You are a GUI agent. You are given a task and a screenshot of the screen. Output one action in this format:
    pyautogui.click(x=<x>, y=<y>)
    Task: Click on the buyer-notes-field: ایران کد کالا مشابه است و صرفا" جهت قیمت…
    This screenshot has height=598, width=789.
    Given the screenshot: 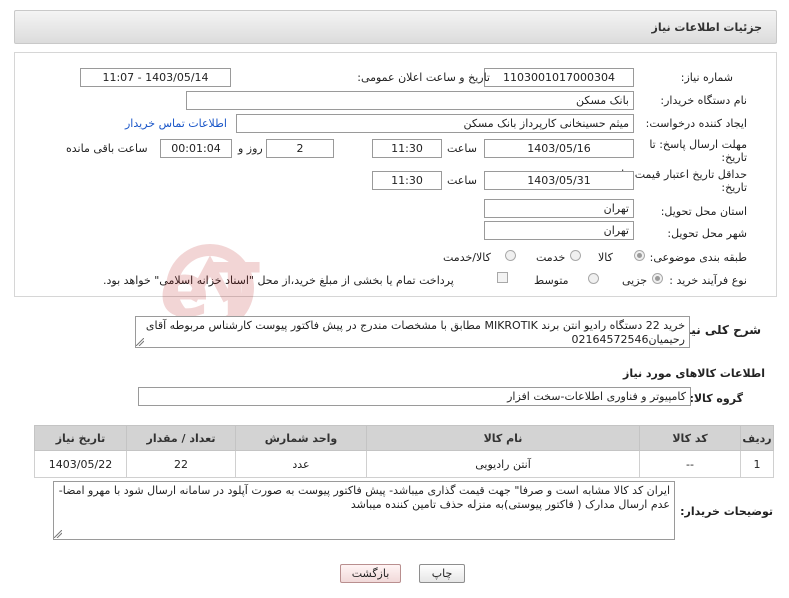 What is the action you would take?
    pyautogui.click(x=364, y=510)
    